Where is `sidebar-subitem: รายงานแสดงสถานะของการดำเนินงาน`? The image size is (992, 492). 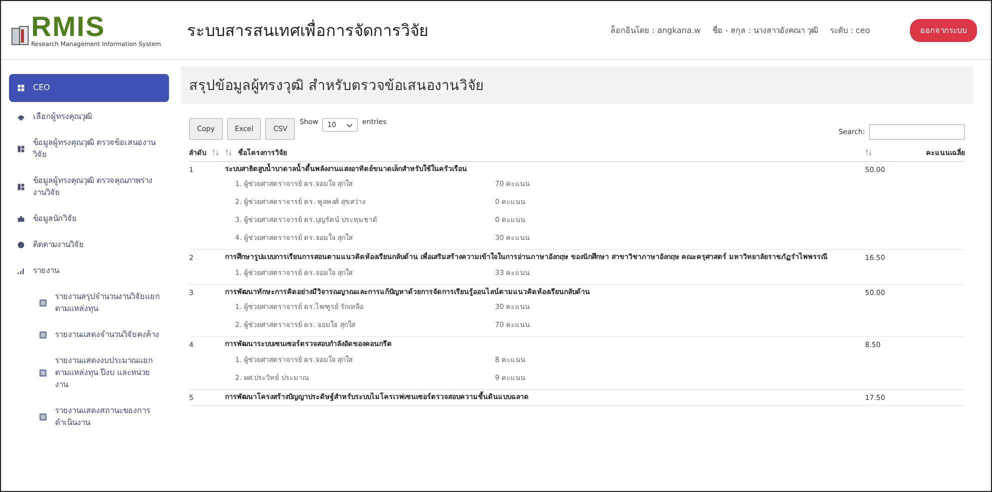
sidebar-subitem: รายงานแสดงสถานะของการดำเนินงาน is located at coordinates (89, 417).